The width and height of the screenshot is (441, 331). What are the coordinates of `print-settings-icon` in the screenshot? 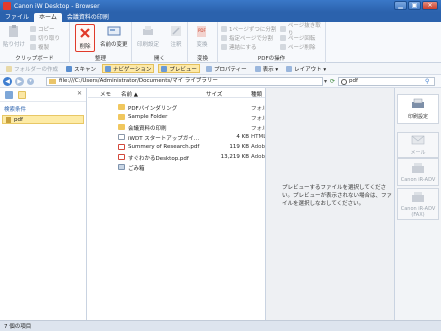 It's located at (418, 103).